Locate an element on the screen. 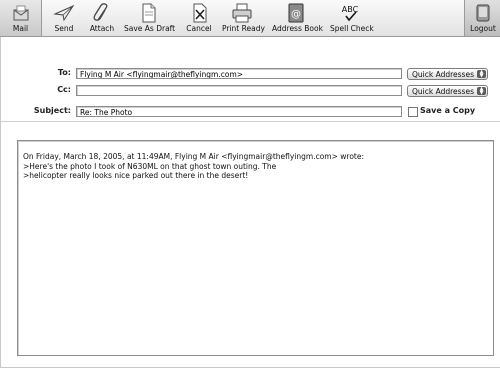 The height and width of the screenshot is (370, 500). spell-check-icon: ABC is located at coordinates (350, 13).